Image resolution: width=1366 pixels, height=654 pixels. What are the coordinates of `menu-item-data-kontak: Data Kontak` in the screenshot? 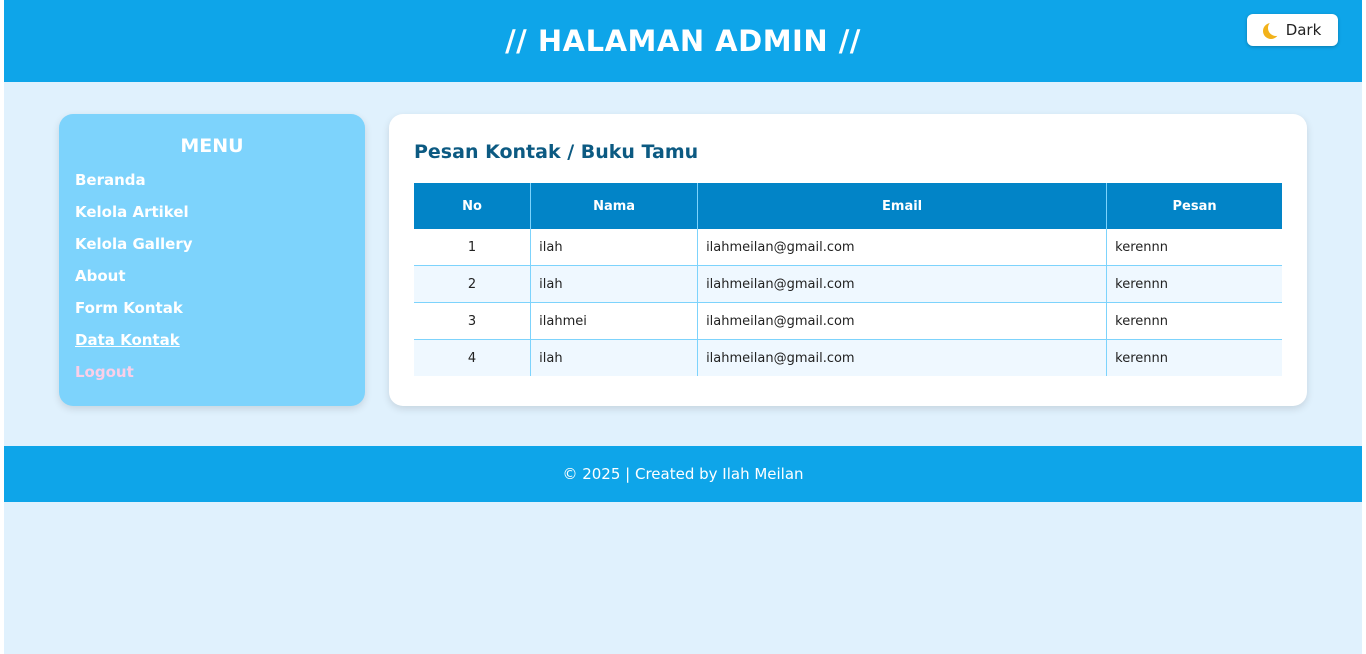 It's located at (127, 340).